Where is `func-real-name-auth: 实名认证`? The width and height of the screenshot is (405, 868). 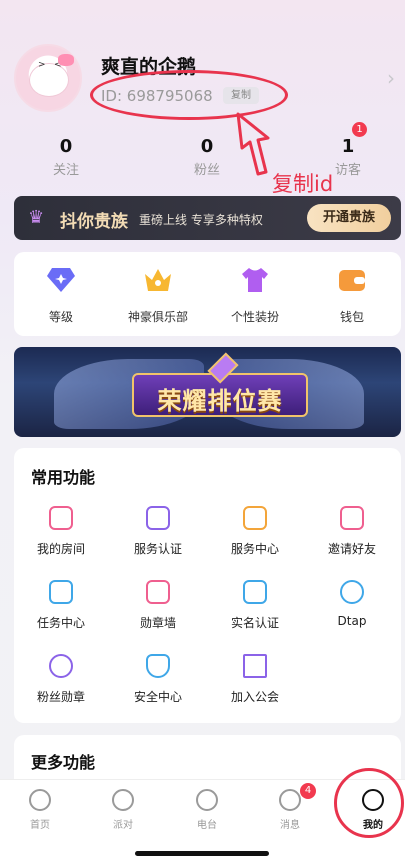 func-real-name-auth: 实名认证 is located at coordinates (255, 605).